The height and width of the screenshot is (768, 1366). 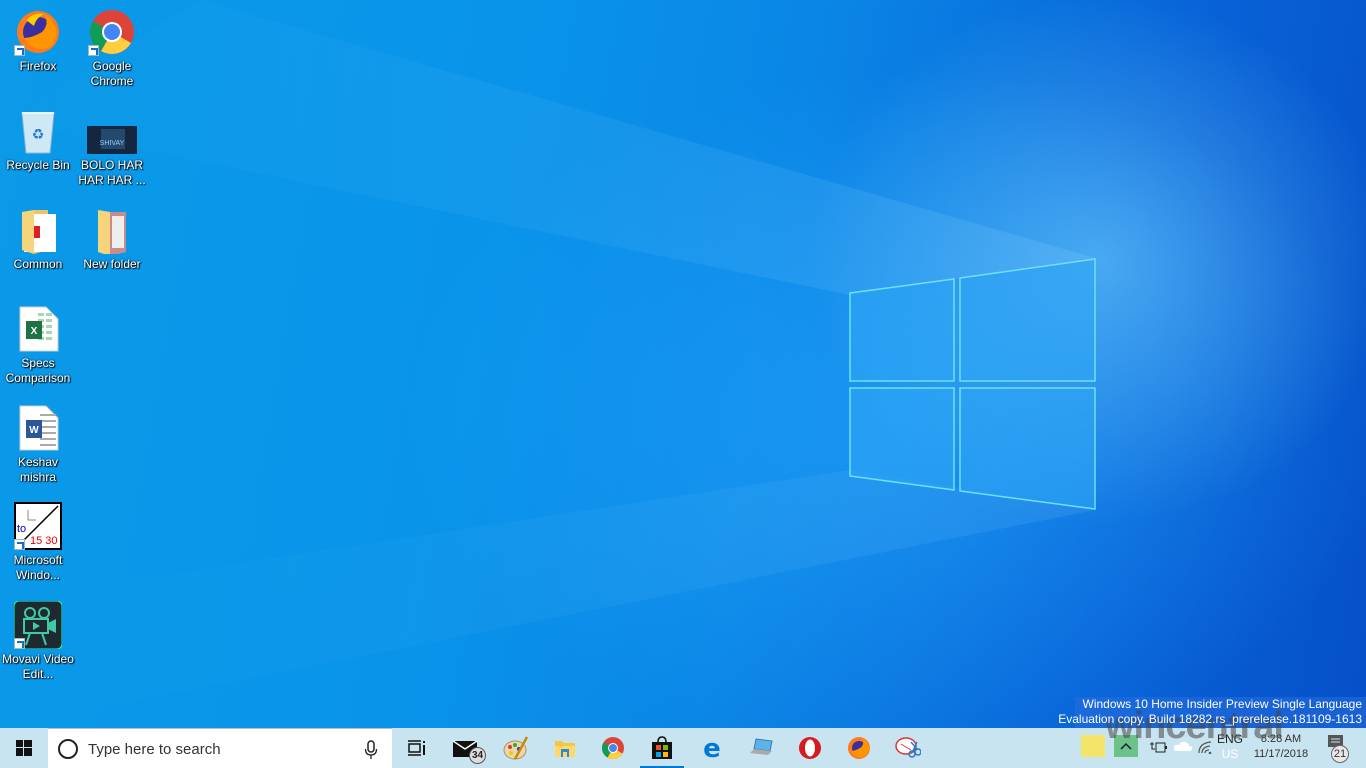 I want to click on desktop-icon-firefox: Firefox, so click(x=38, y=41).